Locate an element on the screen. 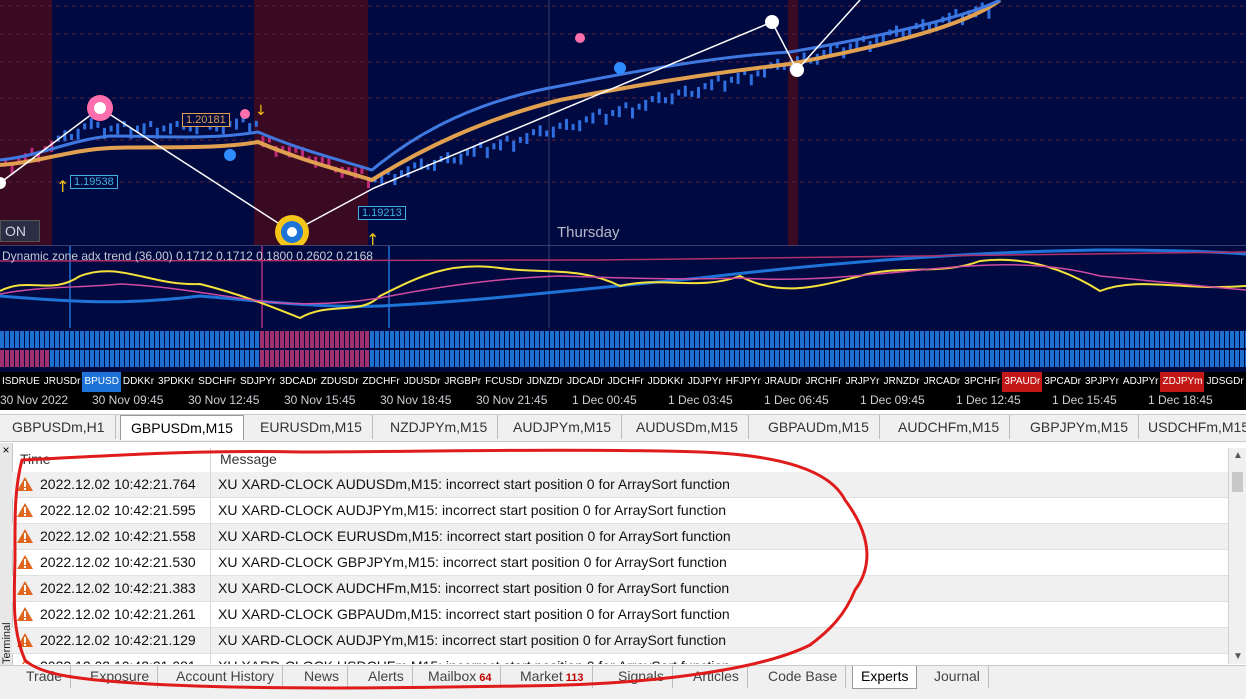  terminal-tab-label: Mailbox is located at coordinates (452, 676).